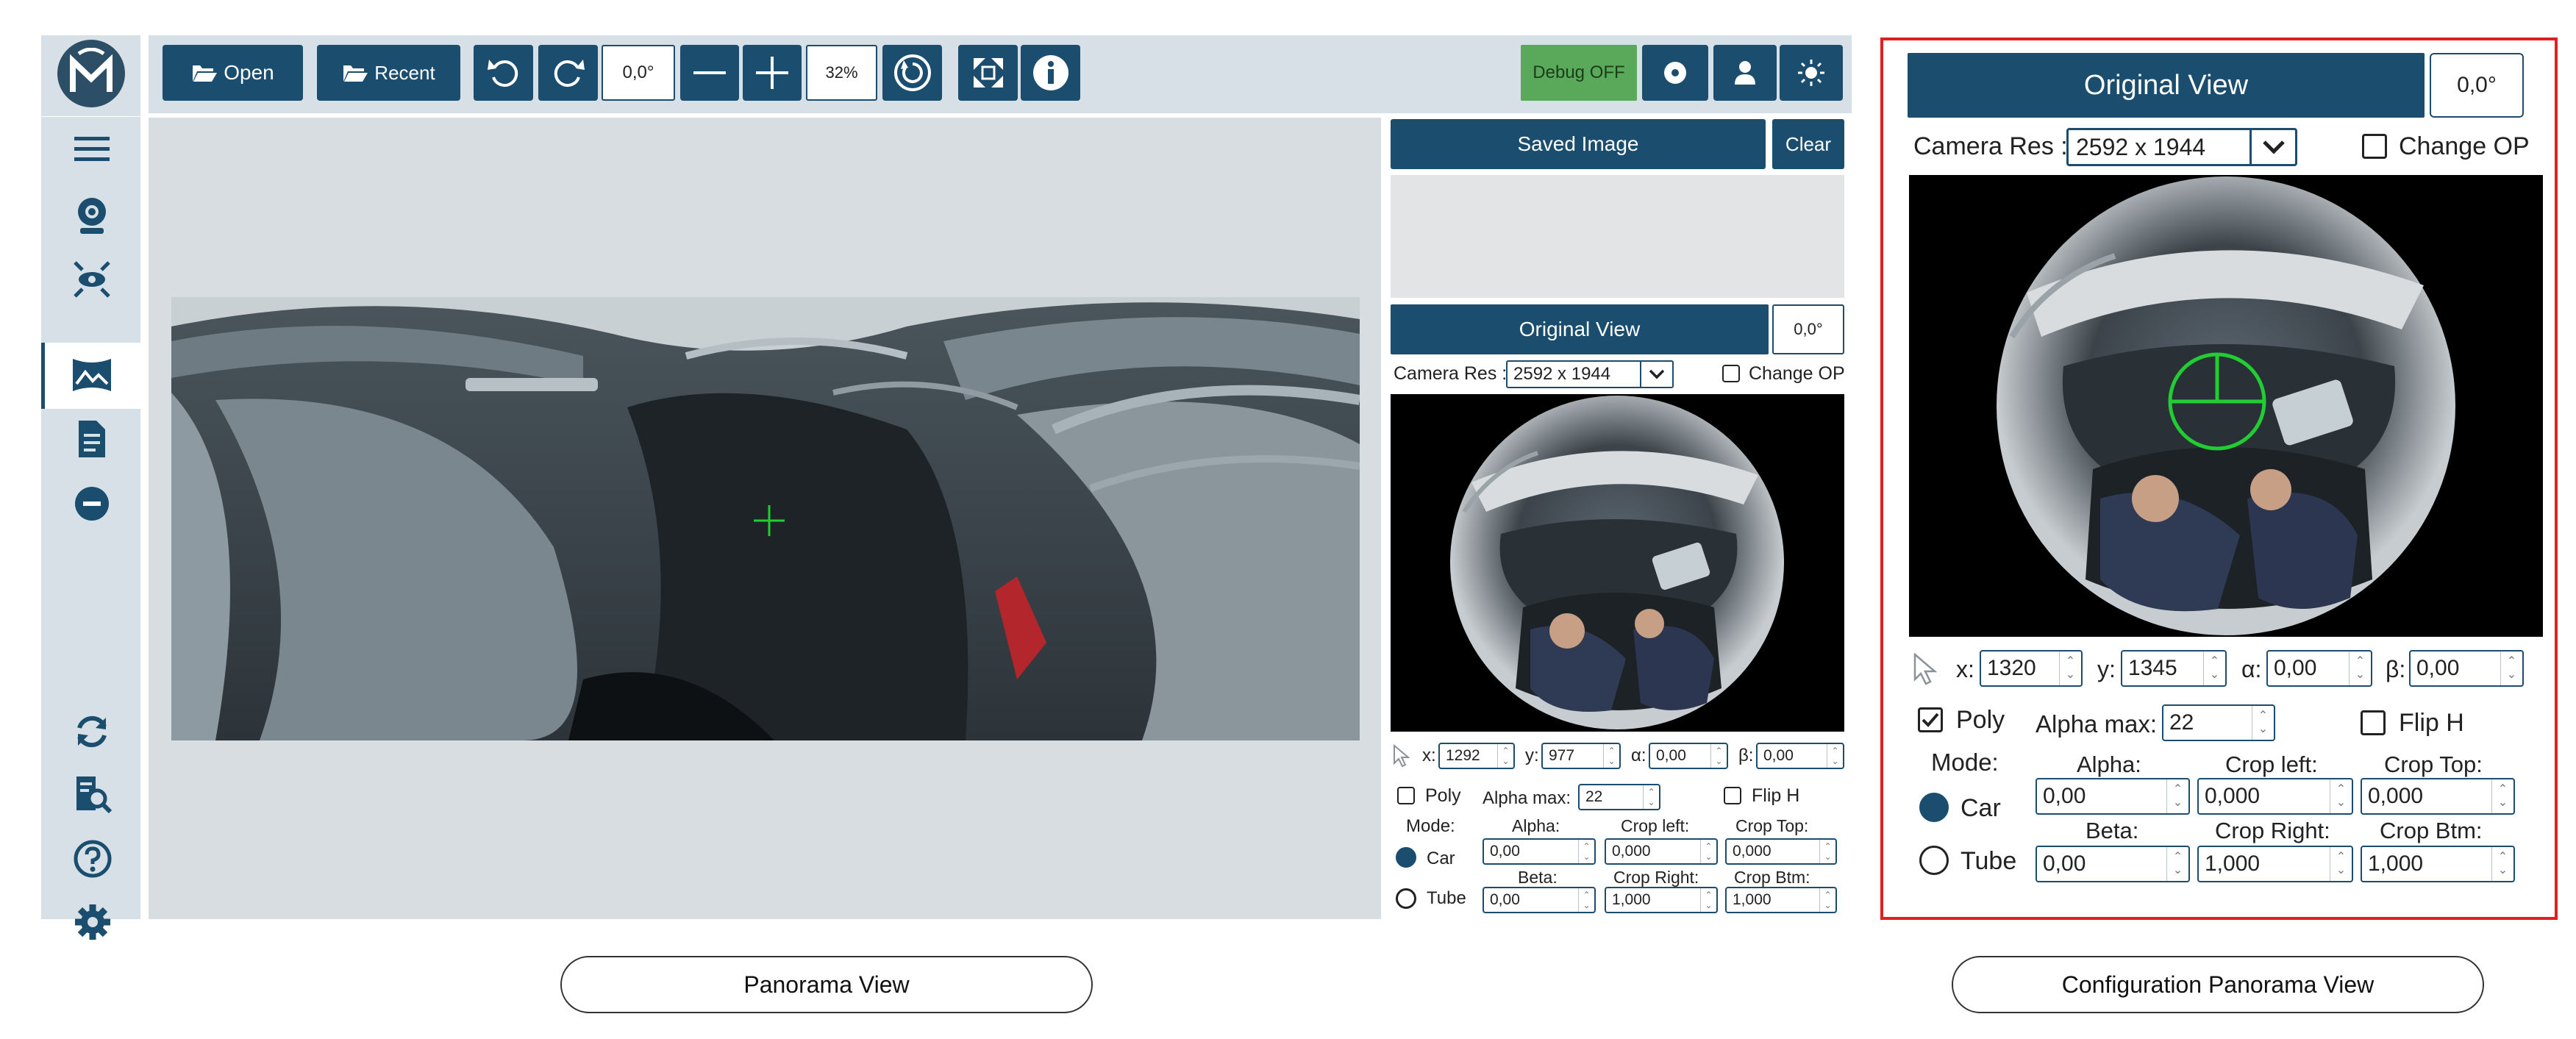 Image resolution: width=2576 pixels, height=1039 pixels. I want to click on caption-config-text: Configuration Panorama View, so click(2218, 984).